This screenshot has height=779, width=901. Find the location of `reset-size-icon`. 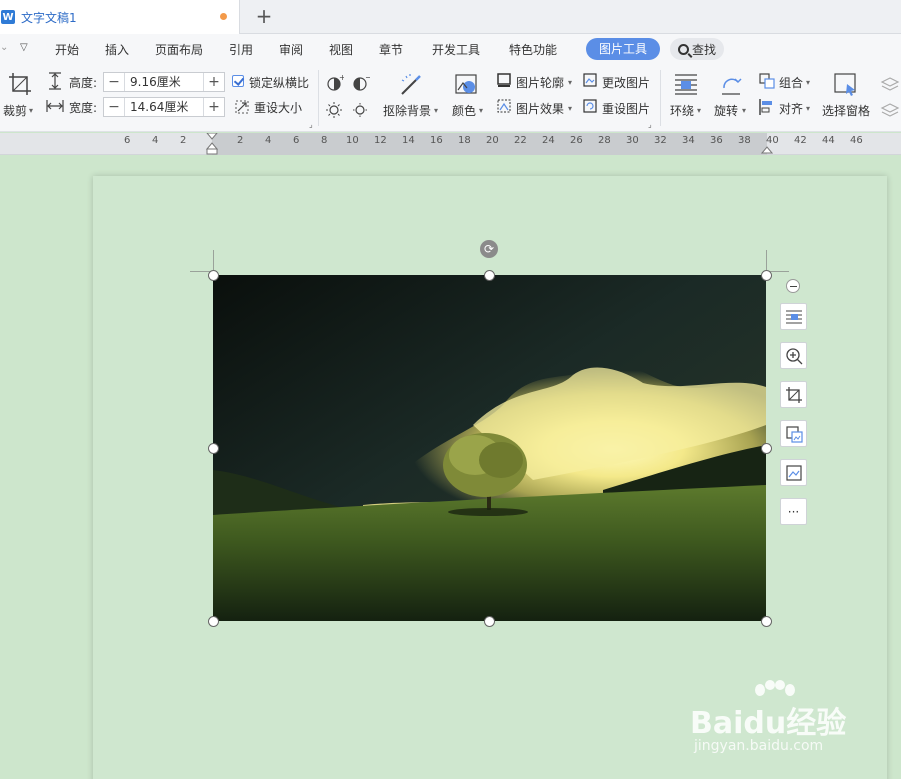

reset-size-icon is located at coordinates (242, 107).